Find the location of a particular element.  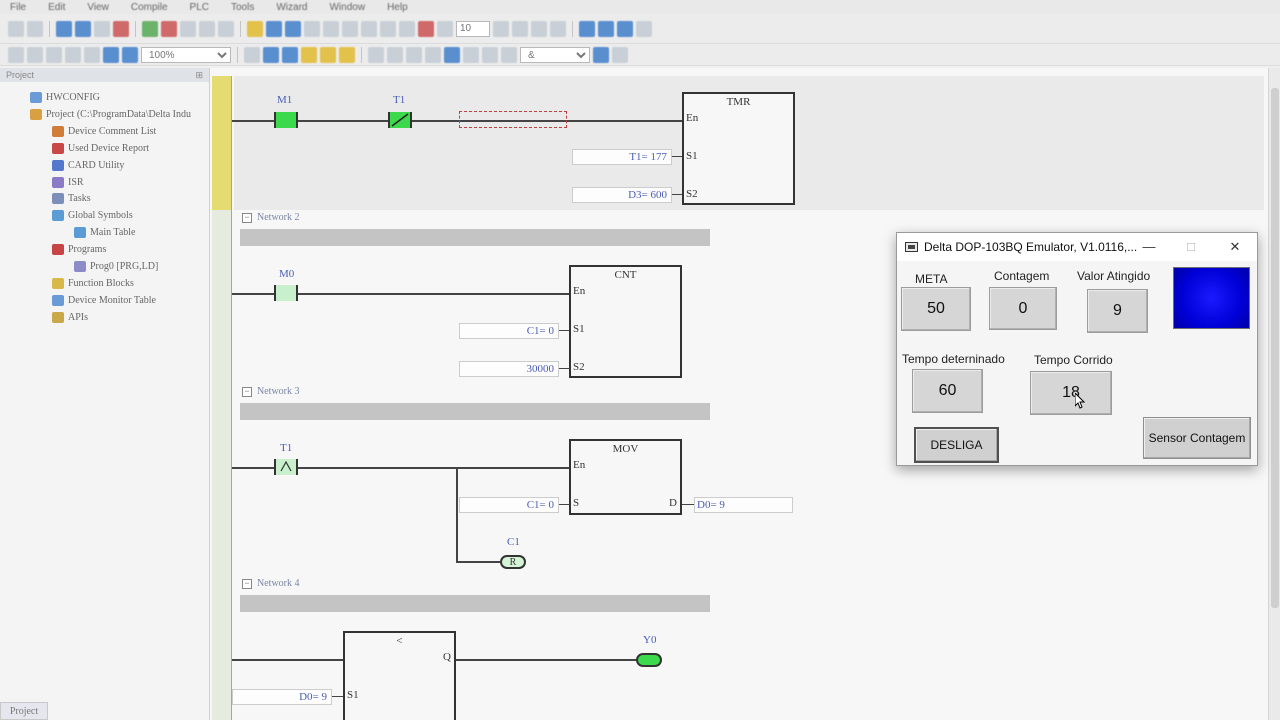

link-icon is located at coordinates (350, 28).